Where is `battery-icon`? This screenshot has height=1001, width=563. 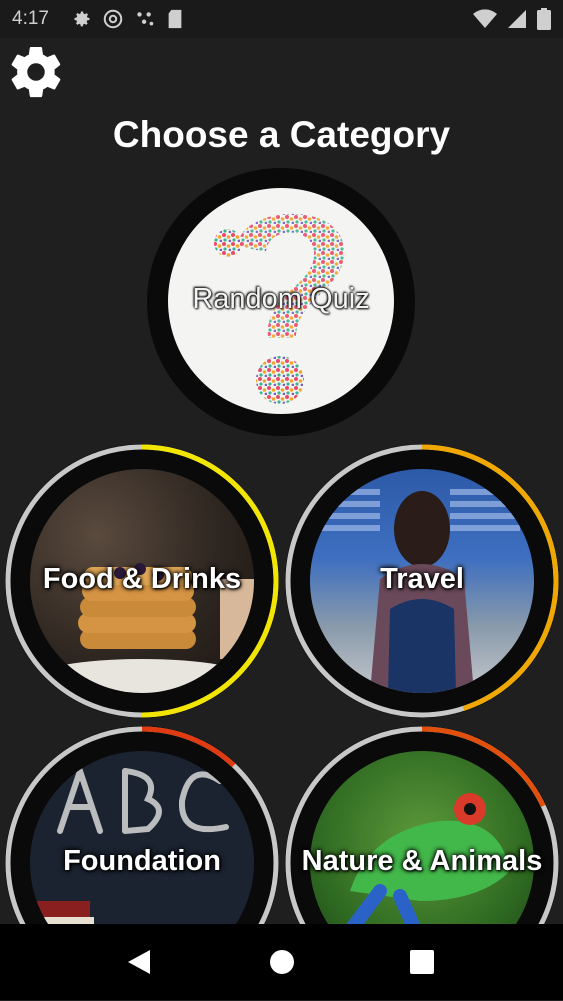
battery-icon is located at coordinates (544, 19).